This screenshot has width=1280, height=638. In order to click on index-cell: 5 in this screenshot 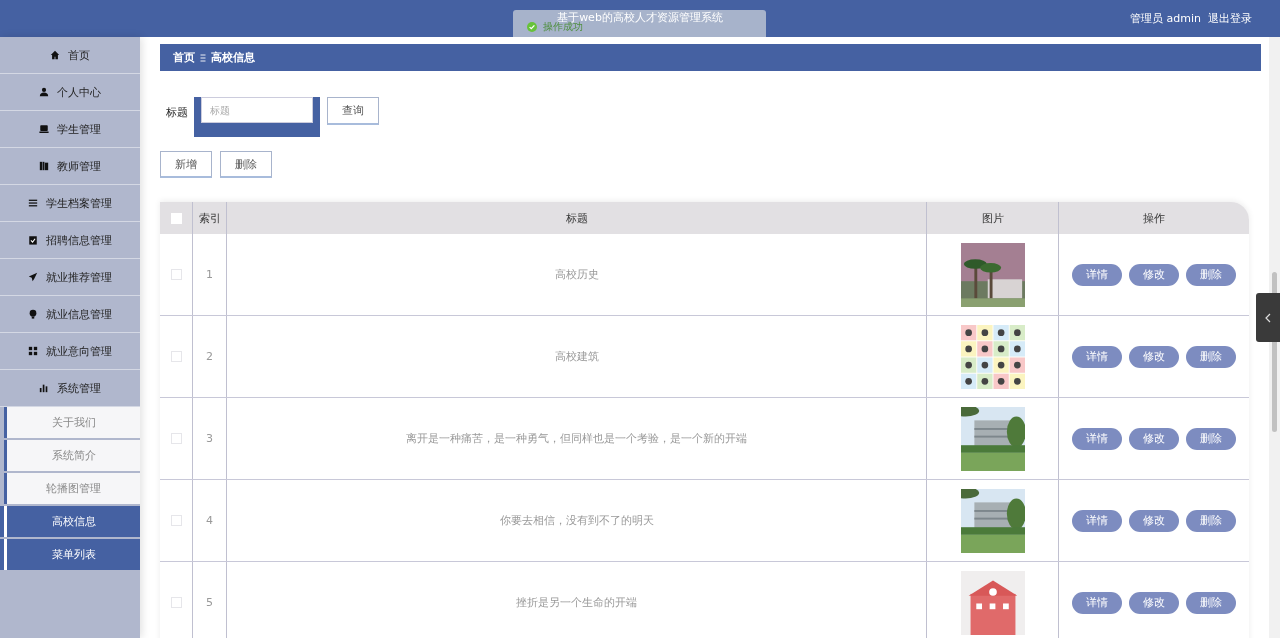, I will do `click(210, 600)`.